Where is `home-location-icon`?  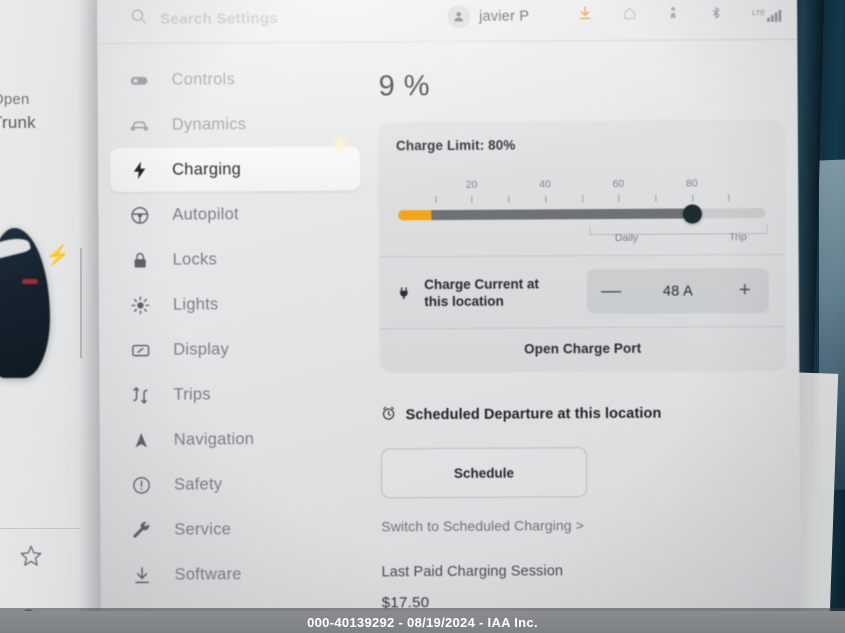
home-location-icon is located at coordinates (629, 15).